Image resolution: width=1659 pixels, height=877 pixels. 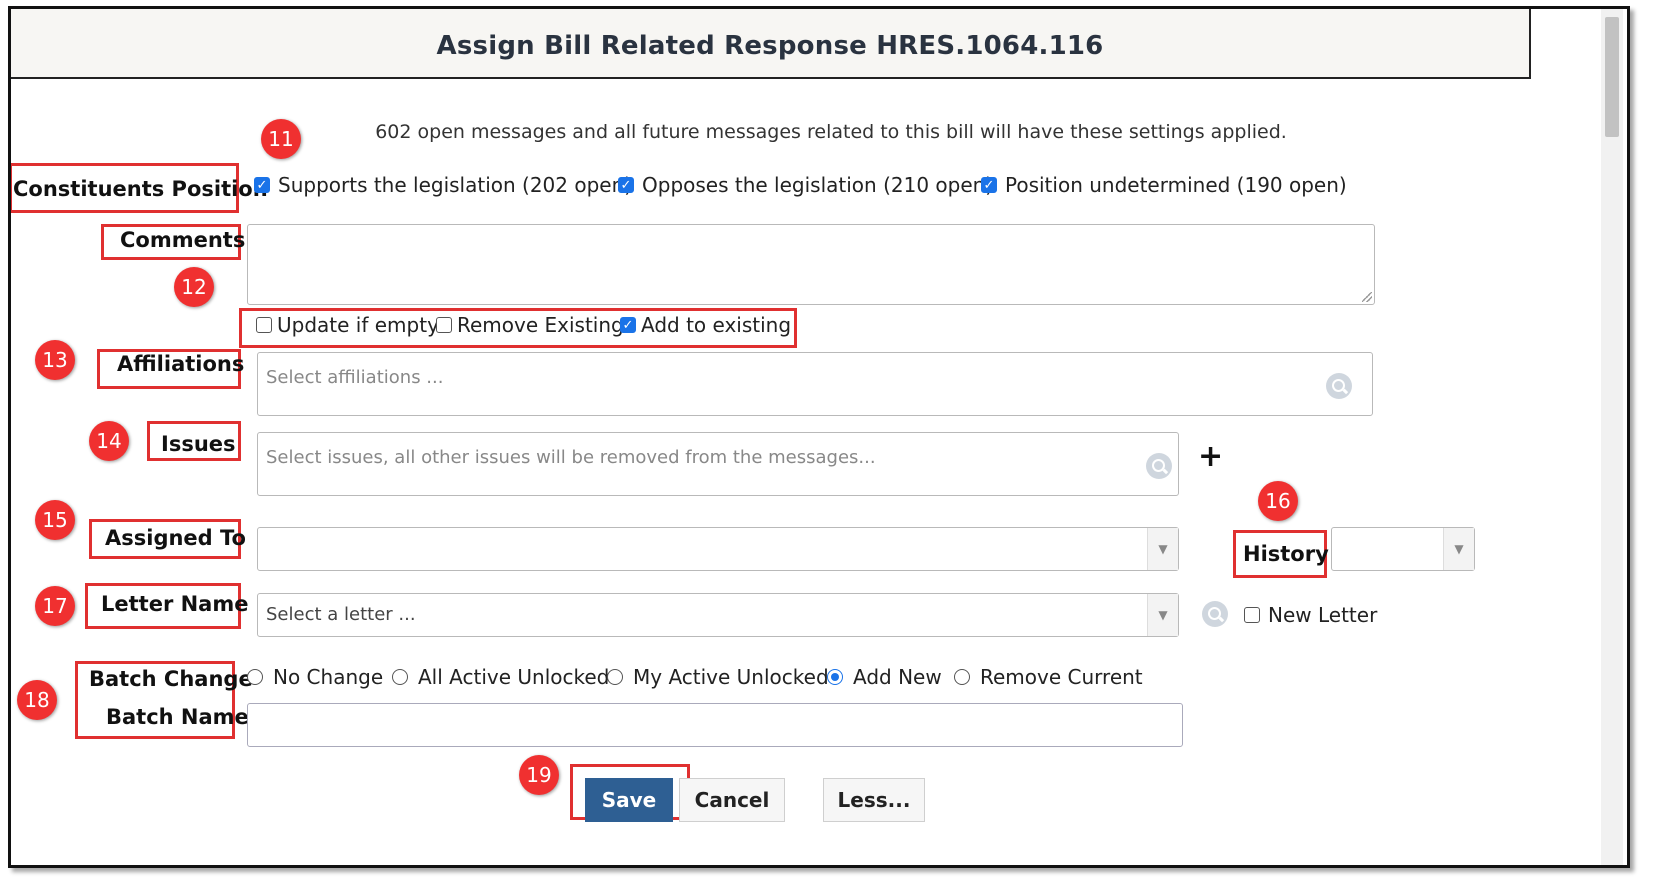 What do you see at coordinates (811, 264) in the screenshot?
I see `comments-textarea` at bounding box center [811, 264].